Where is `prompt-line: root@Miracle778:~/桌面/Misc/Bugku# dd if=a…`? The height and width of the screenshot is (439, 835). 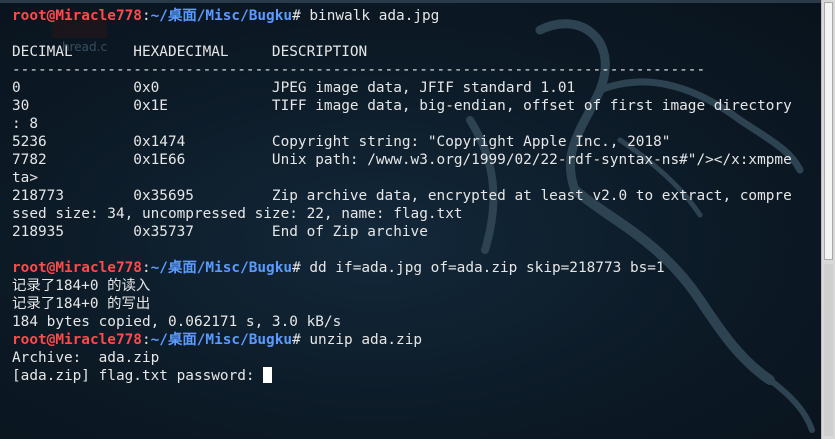
prompt-line: root@Miracle778:~/桌面/Misc/Bugku# dd if=a… is located at coordinates (417, 268).